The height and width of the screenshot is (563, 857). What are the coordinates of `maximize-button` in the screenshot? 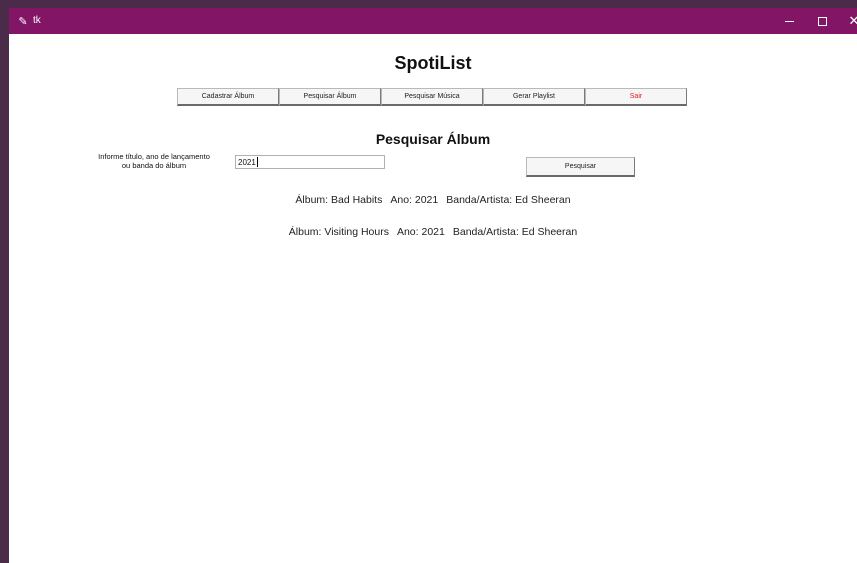 It's located at (822, 21).